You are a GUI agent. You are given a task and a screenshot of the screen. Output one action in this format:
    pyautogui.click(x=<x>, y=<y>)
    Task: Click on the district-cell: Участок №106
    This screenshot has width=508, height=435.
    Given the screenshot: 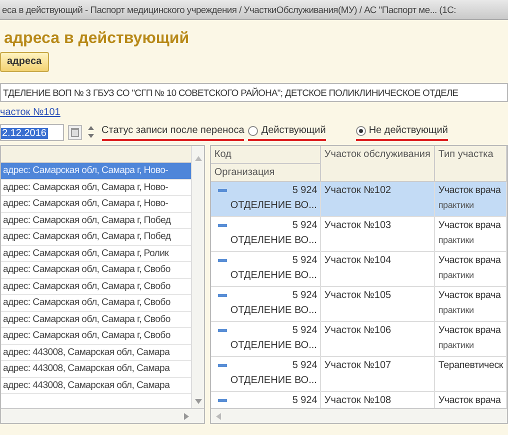 What is the action you would take?
    pyautogui.click(x=358, y=330)
    